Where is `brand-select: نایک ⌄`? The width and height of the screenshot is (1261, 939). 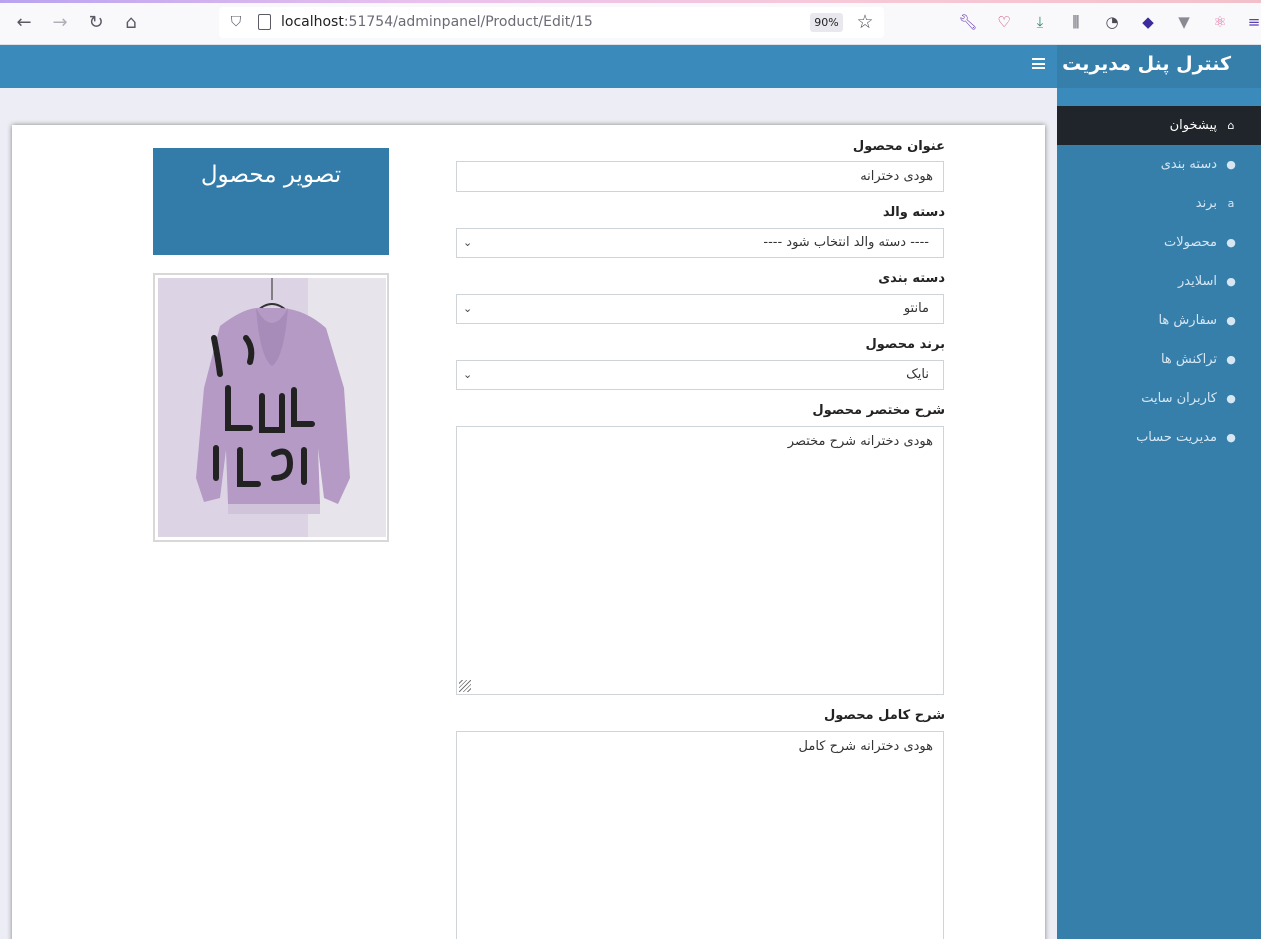 brand-select: نایک ⌄ is located at coordinates (700, 375).